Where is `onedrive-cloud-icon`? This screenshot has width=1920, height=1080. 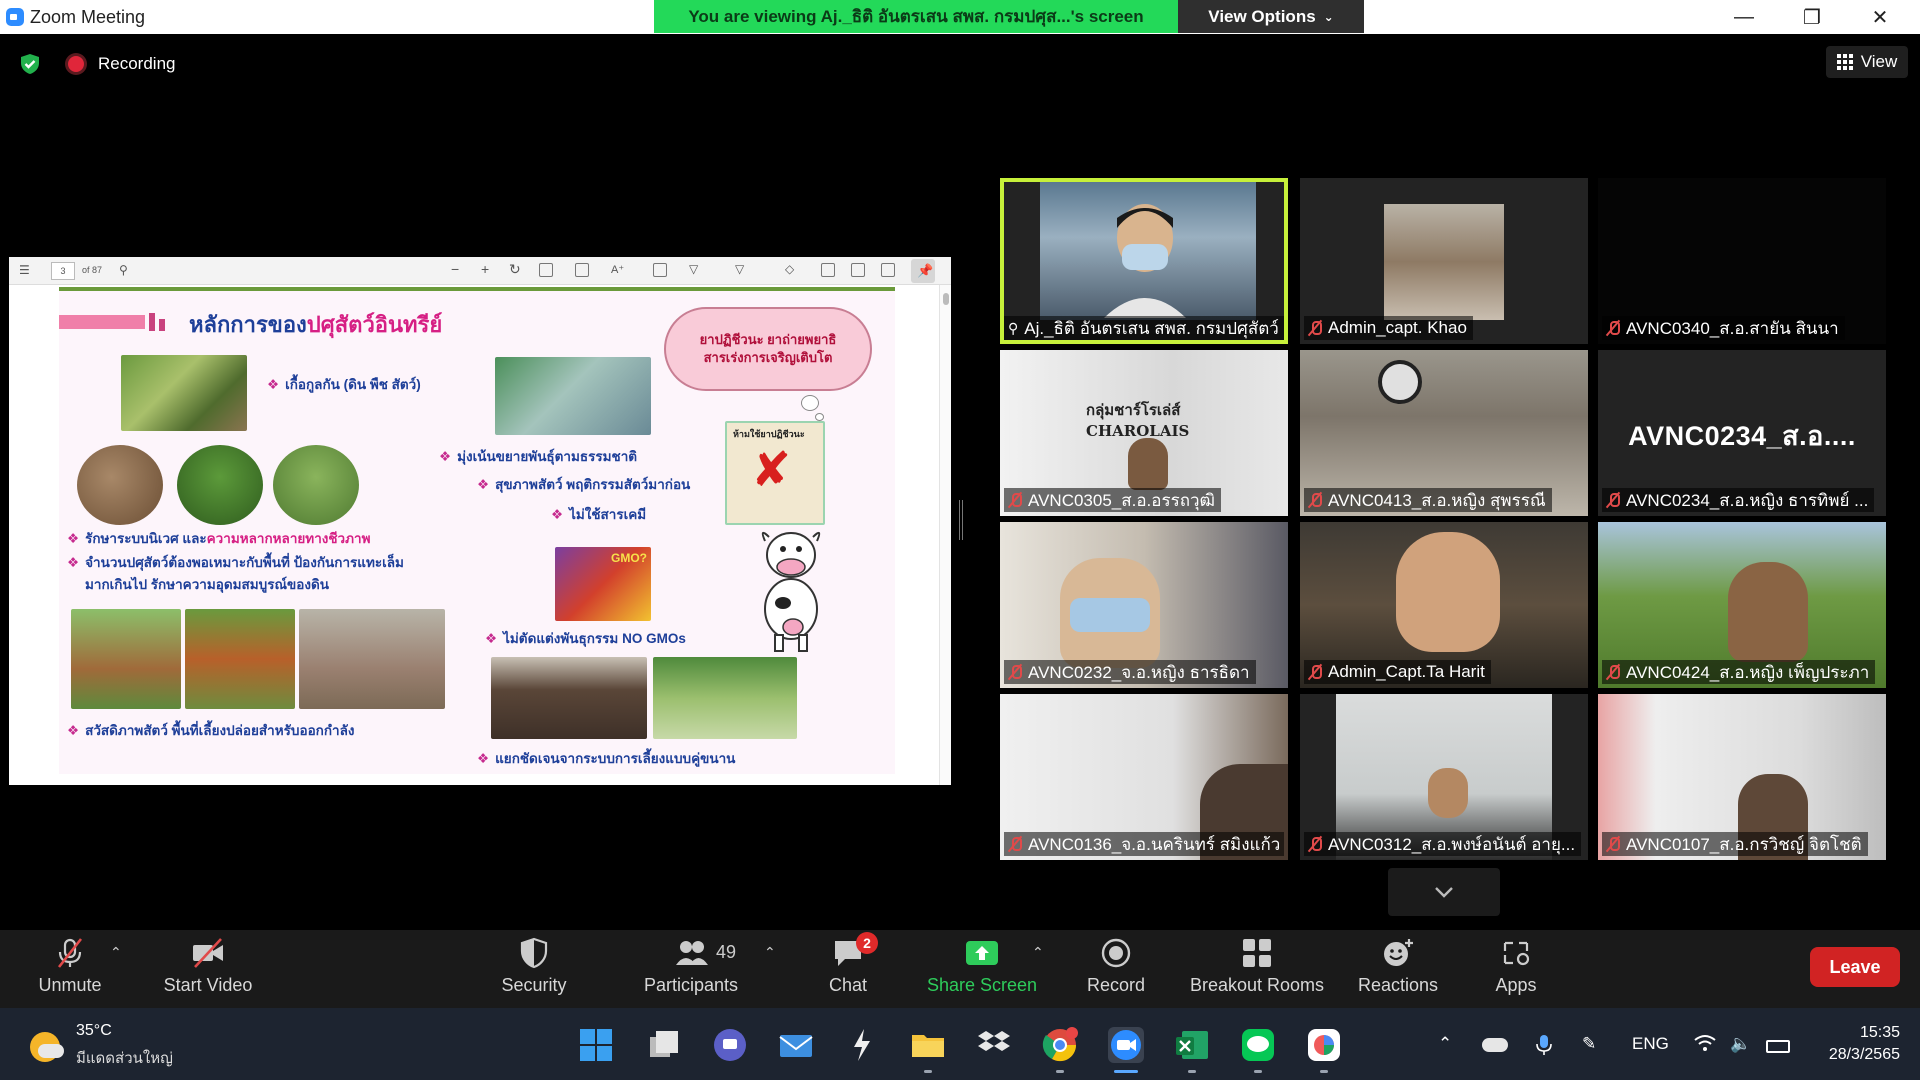 onedrive-cloud-icon is located at coordinates (1495, 1045).